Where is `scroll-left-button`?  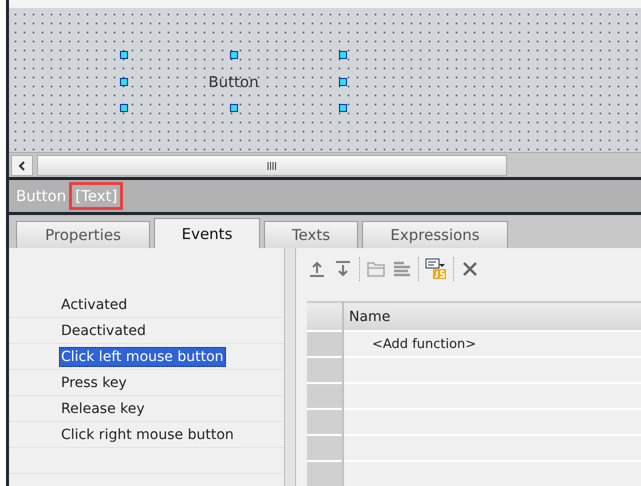 scroll-left-button is located at coordinates (22, 165).